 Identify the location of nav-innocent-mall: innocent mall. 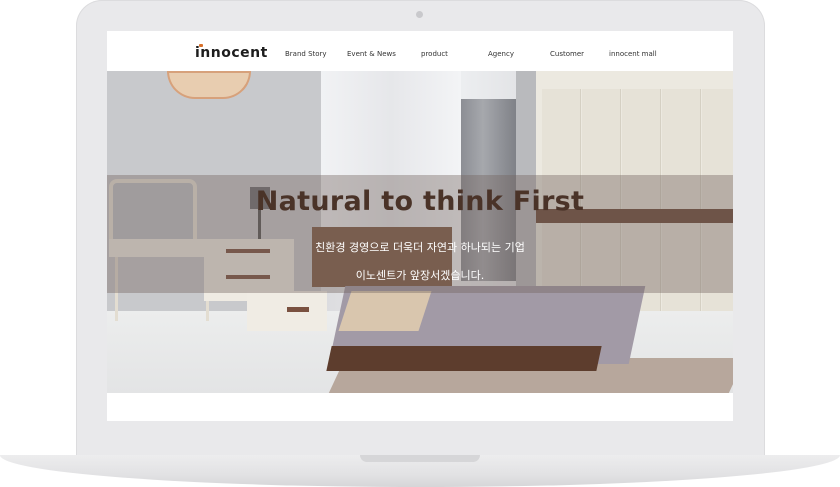
(633, 54).